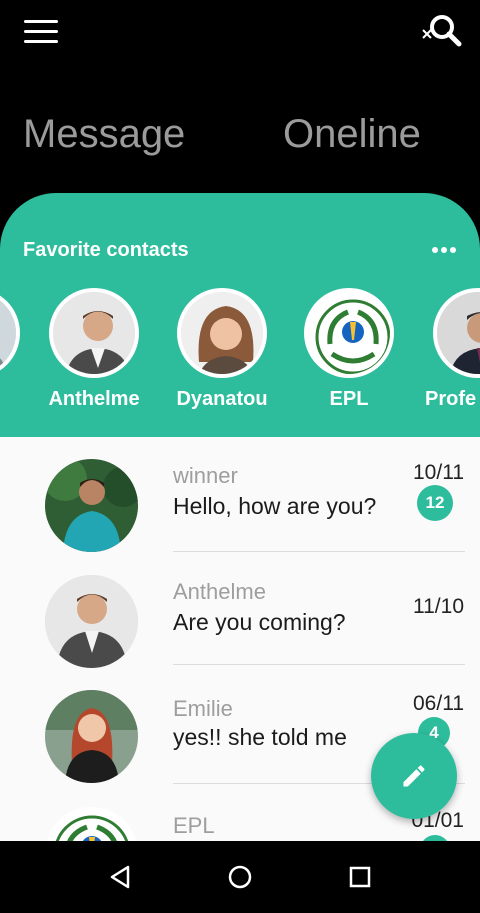 The height and width of the screenshot is (913, 480). I want to click on compose-fab-button, so click(414, 776).